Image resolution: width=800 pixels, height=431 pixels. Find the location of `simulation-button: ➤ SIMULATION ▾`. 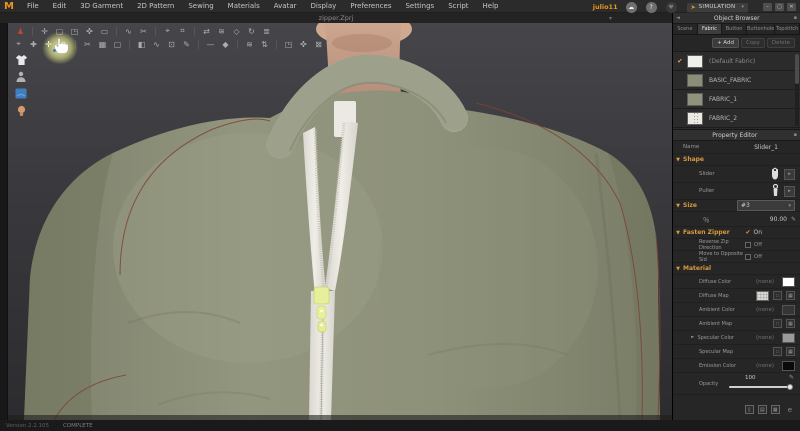

simulation-button: ➤ SIMULATION ▾ is located at coordinates (717, 7).